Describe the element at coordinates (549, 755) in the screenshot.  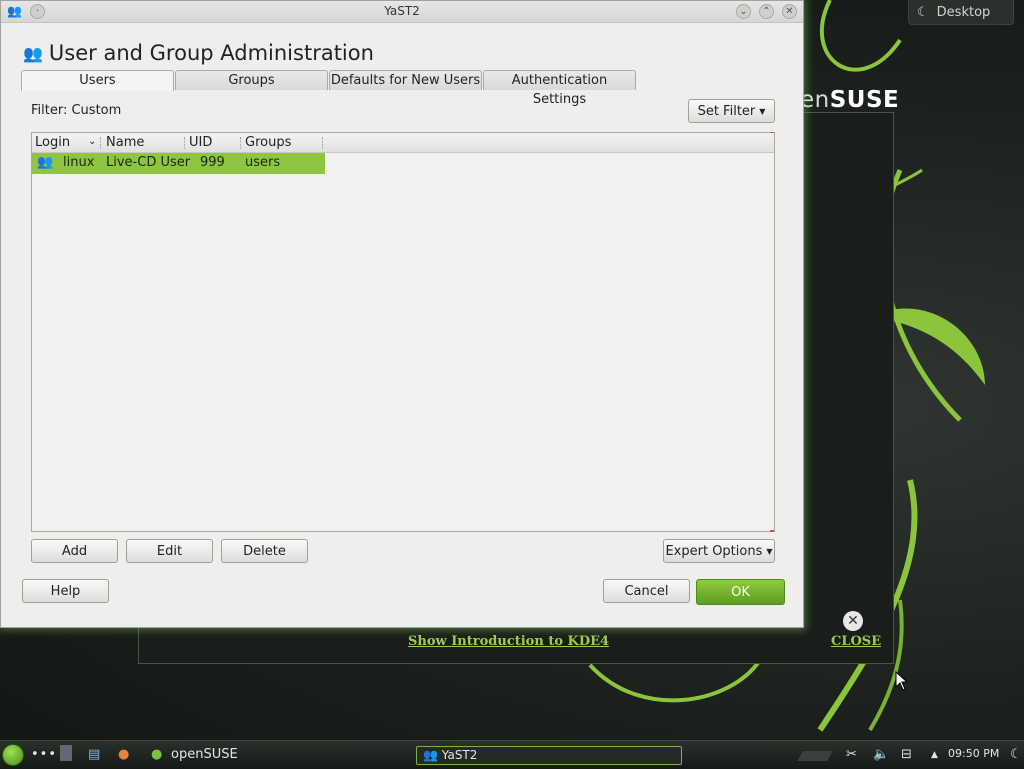
I see `taskbar-task-yast: 👥 YaST2` at that location.